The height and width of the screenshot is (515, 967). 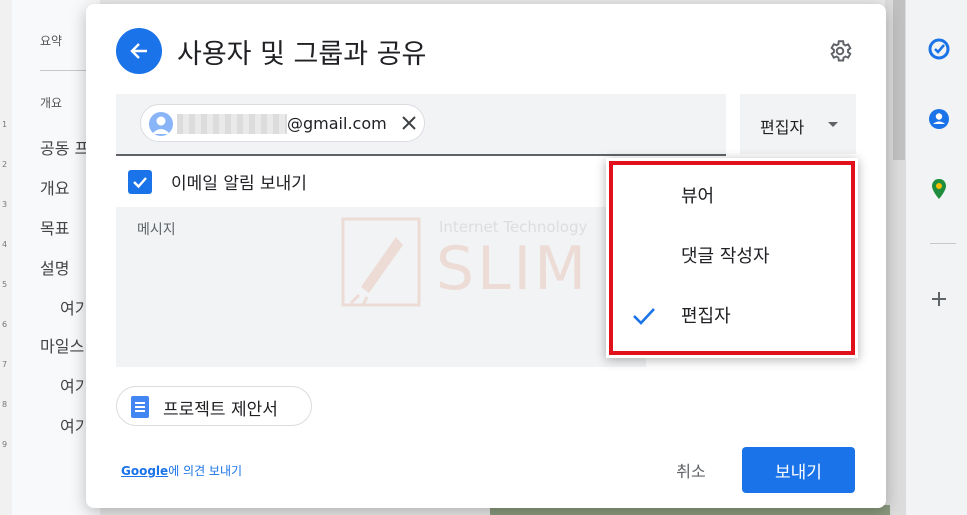 I want to click on send-button: 보내기, so click(x=798, y=470).